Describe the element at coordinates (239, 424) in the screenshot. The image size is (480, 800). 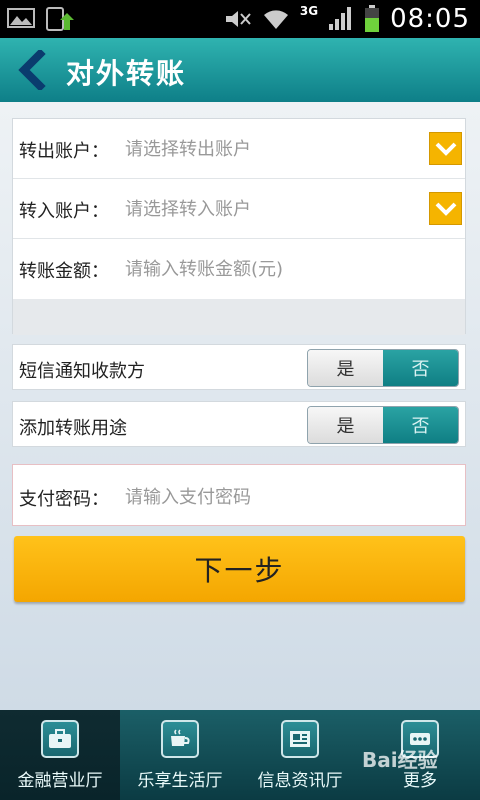
I see `purpose-row: 添加转账用途 是 否` at that location.